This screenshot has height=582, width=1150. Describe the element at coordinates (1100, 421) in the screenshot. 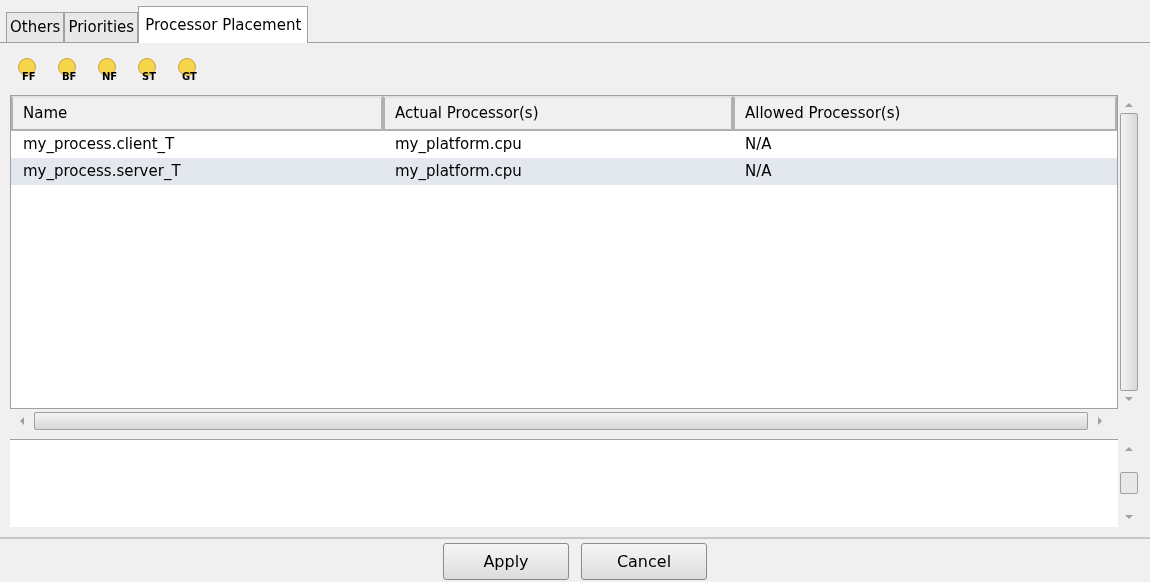

I see `scroll-right-icon` at that location.